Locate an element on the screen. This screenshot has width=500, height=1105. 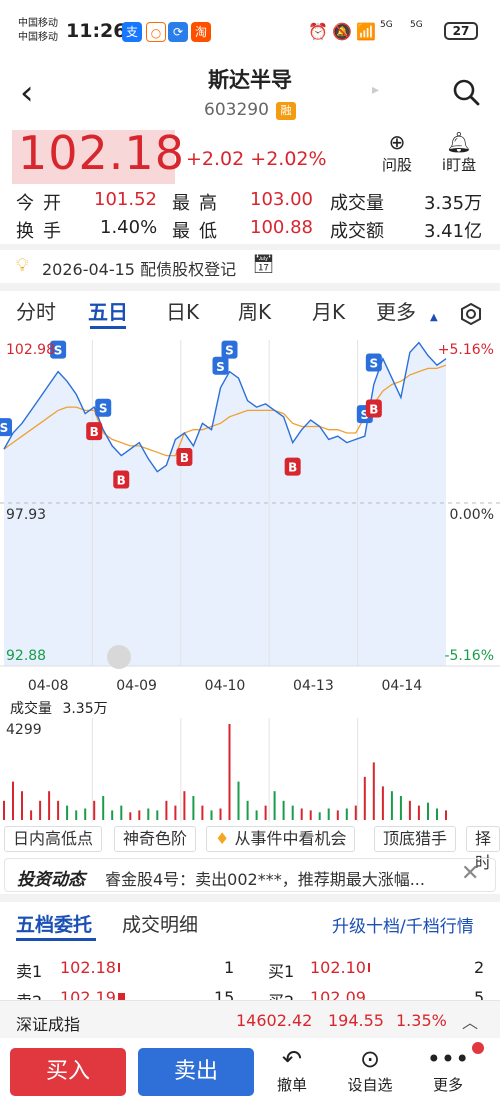
stock-name: 斯达半导 is located at coordinates (250, 80).